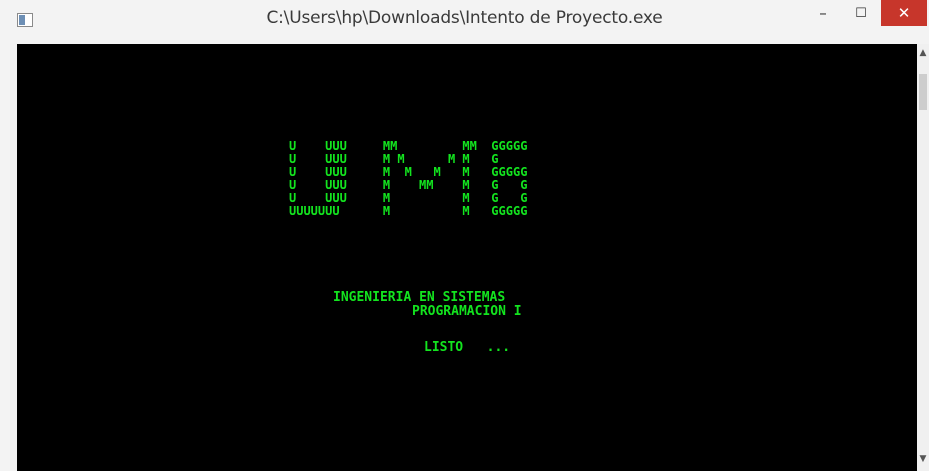  Describe the element at coordinates (923, 459) in the screenshot. I see `scroll-down-arrow-icon: ▼` at that location.